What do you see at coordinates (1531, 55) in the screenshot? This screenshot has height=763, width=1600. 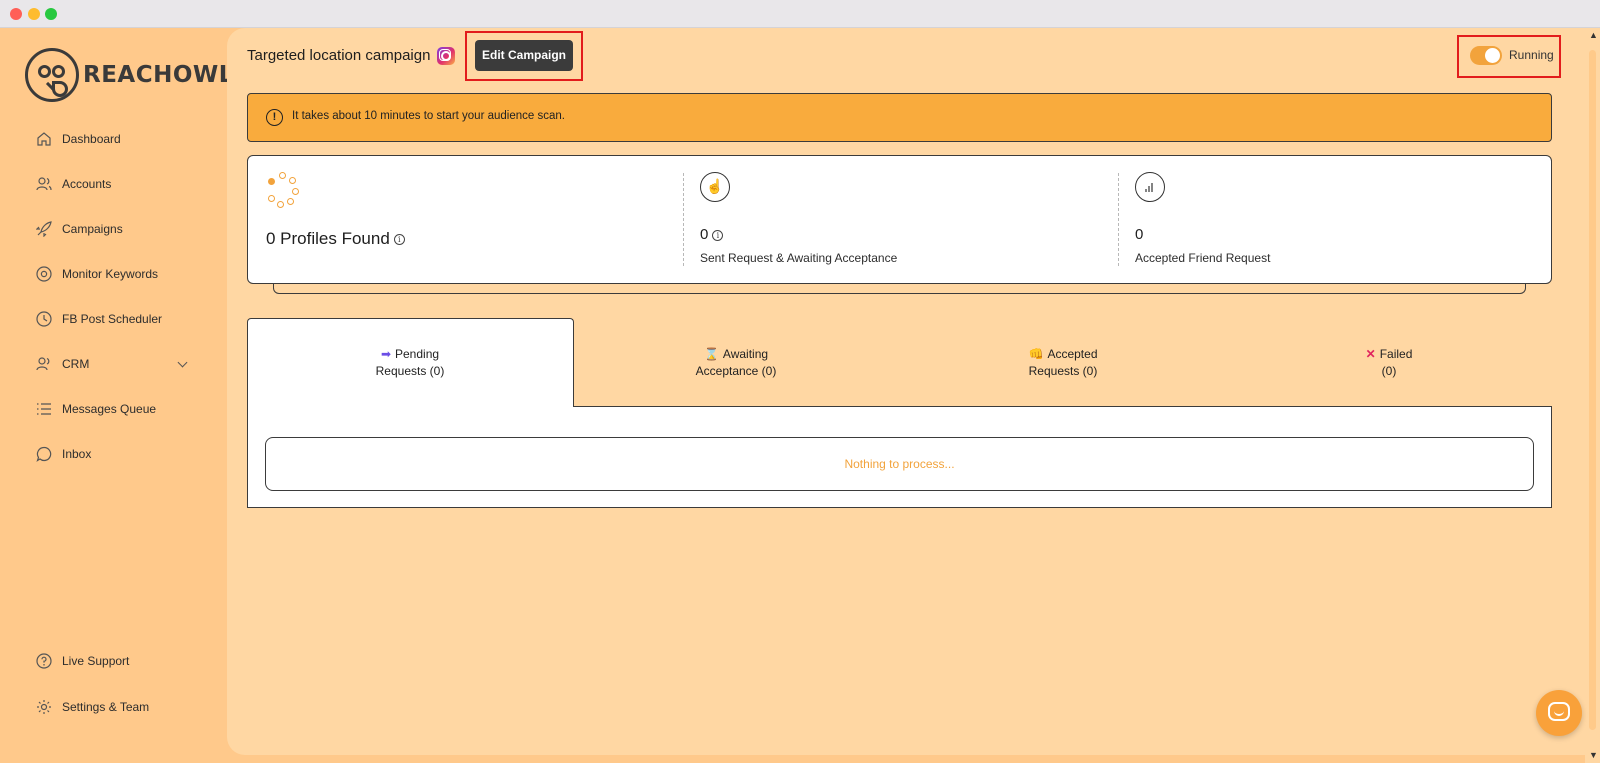 I see `status-label: Running` at bounding box center [1531, 55].